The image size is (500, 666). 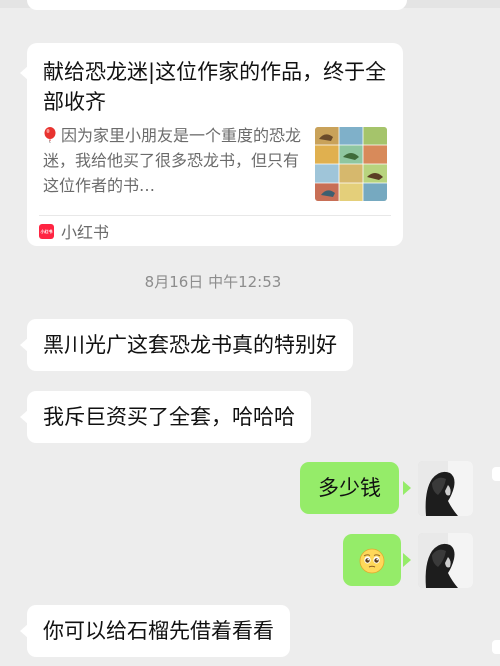 What do you see at coordinates (213, 282) in the screenshot?
I see `message-timestamp: 8月16日 中午12:53` at bounding box center [213, 282].